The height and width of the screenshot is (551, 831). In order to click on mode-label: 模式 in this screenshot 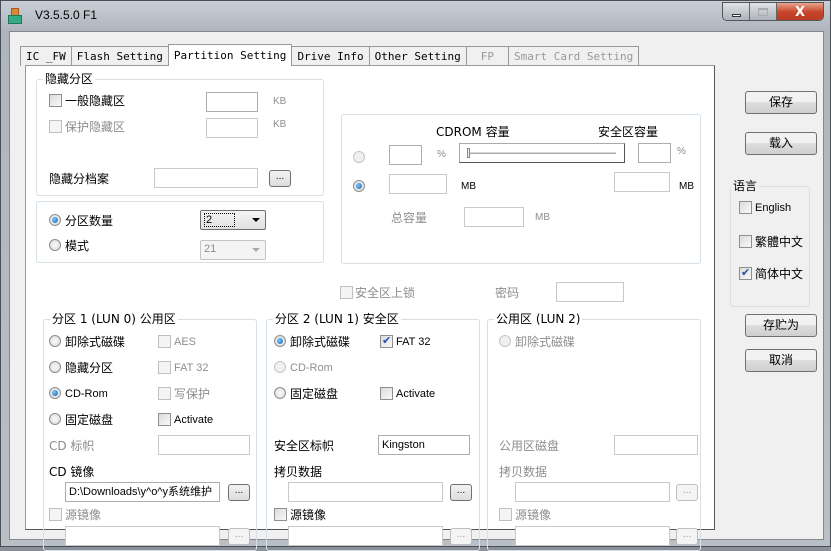, I will do `click(77, 246)`.